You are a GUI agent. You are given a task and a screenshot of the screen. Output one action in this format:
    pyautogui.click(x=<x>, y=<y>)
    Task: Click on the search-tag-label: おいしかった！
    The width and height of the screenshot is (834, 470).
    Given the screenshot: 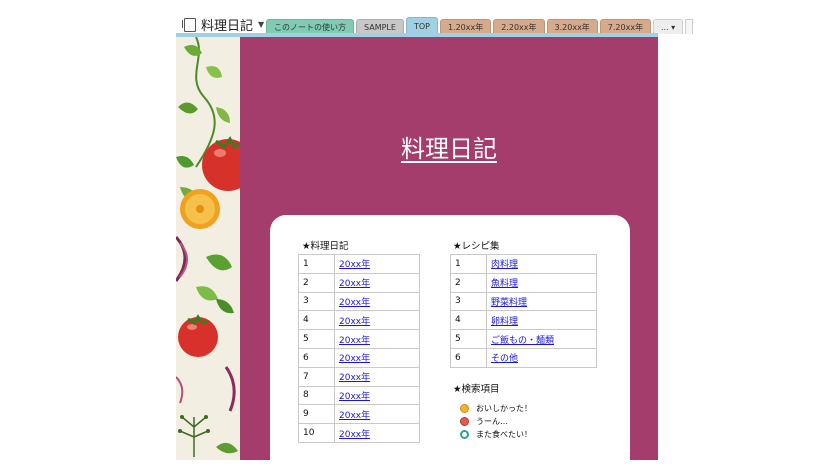 What is the action you would take?
    pyautogui.click(x=504, y=408)
    